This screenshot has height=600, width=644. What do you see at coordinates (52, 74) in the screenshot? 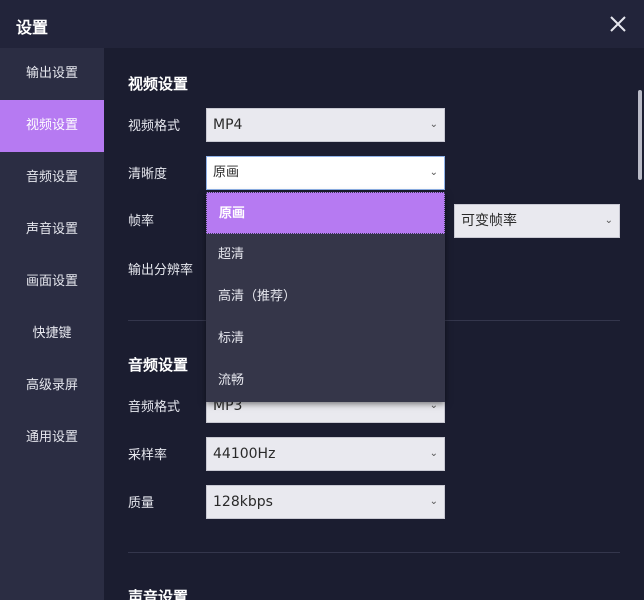
I see `sidebar-item-output: 输出设置` at bounding box center [52, 74].